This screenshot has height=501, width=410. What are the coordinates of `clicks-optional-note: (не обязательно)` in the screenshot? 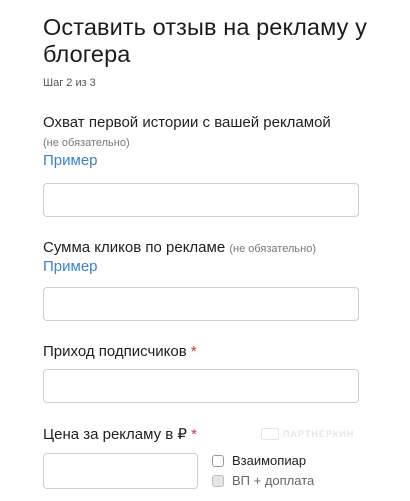 It's located at (272, 249).